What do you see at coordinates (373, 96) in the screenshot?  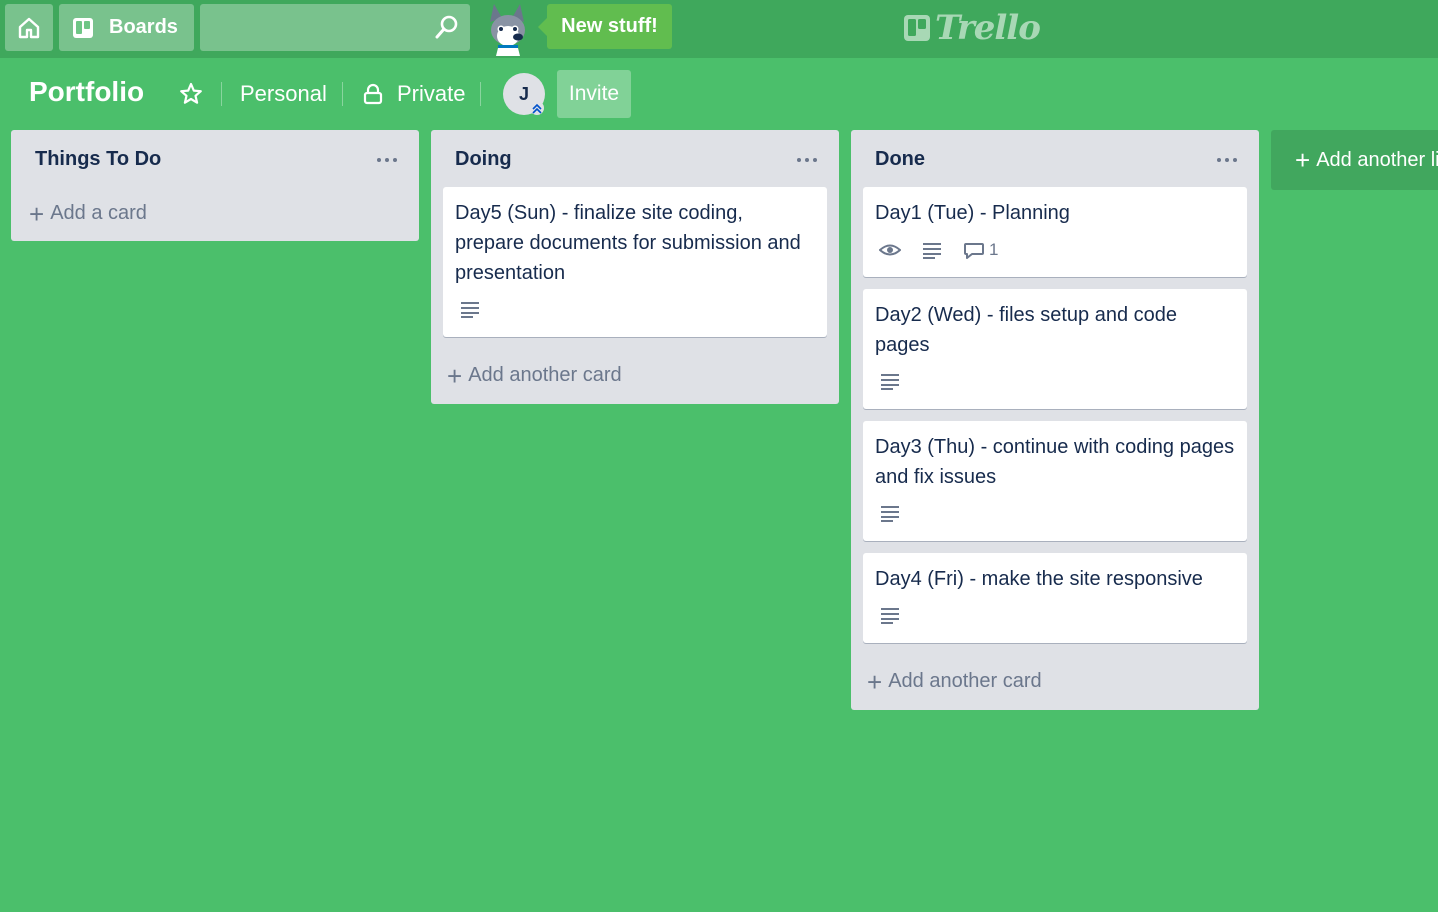 I see `lock-icon` at bounding box center [373, 96].